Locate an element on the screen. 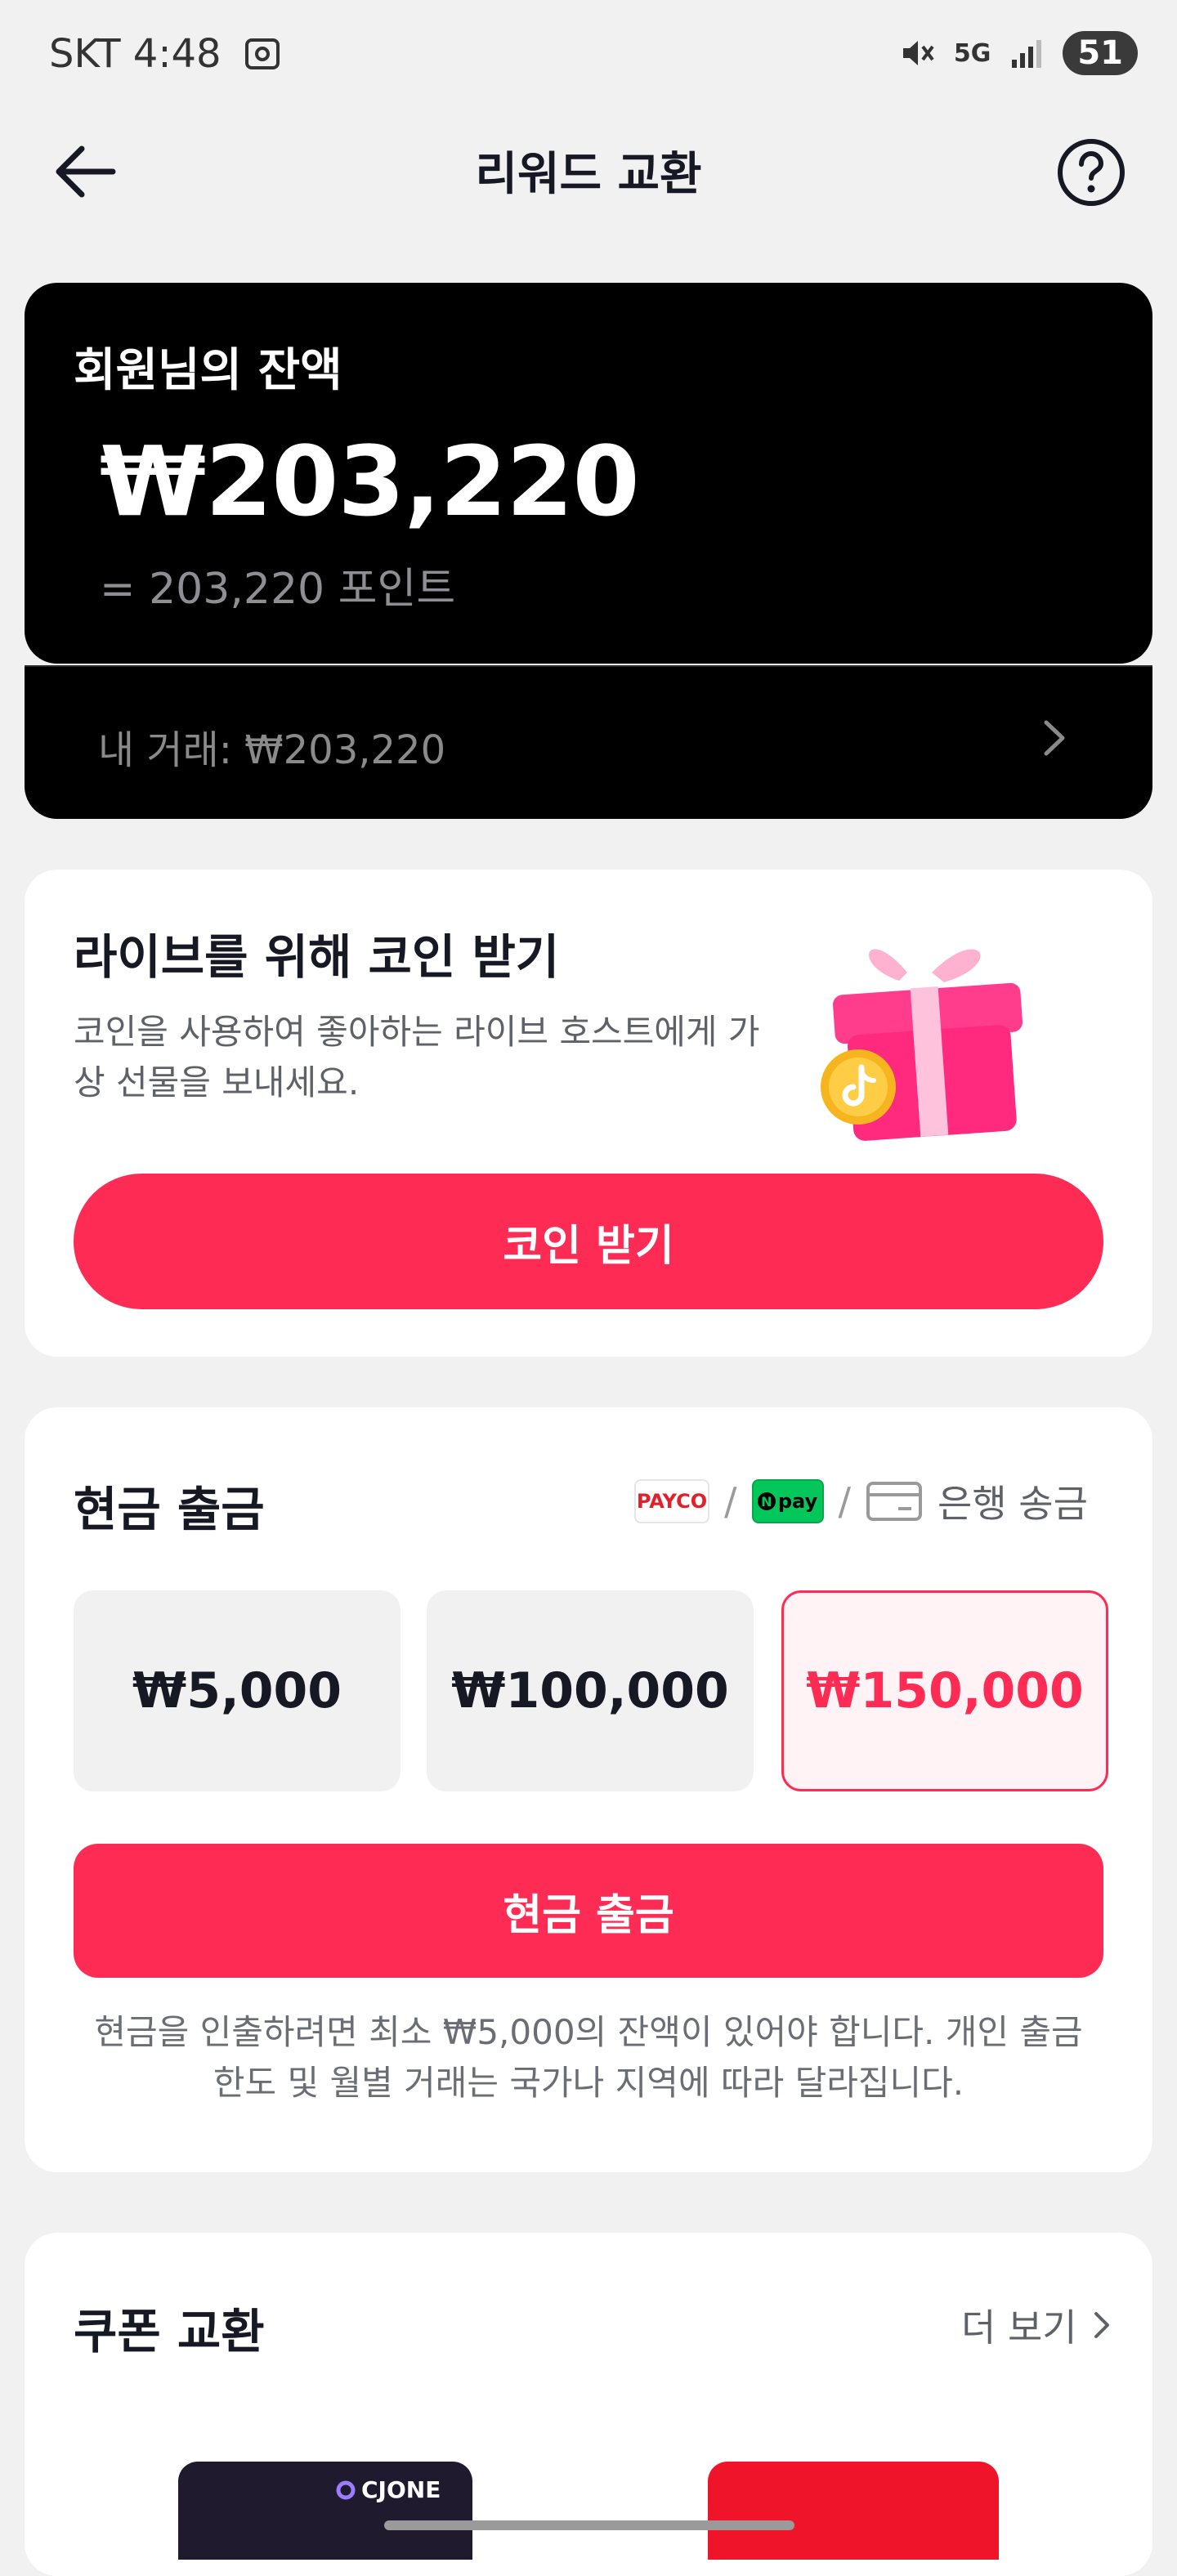 Image resolution: width=1177 pixels, height=2576 pixels. card-icon is located at coordinates (894, 1501).